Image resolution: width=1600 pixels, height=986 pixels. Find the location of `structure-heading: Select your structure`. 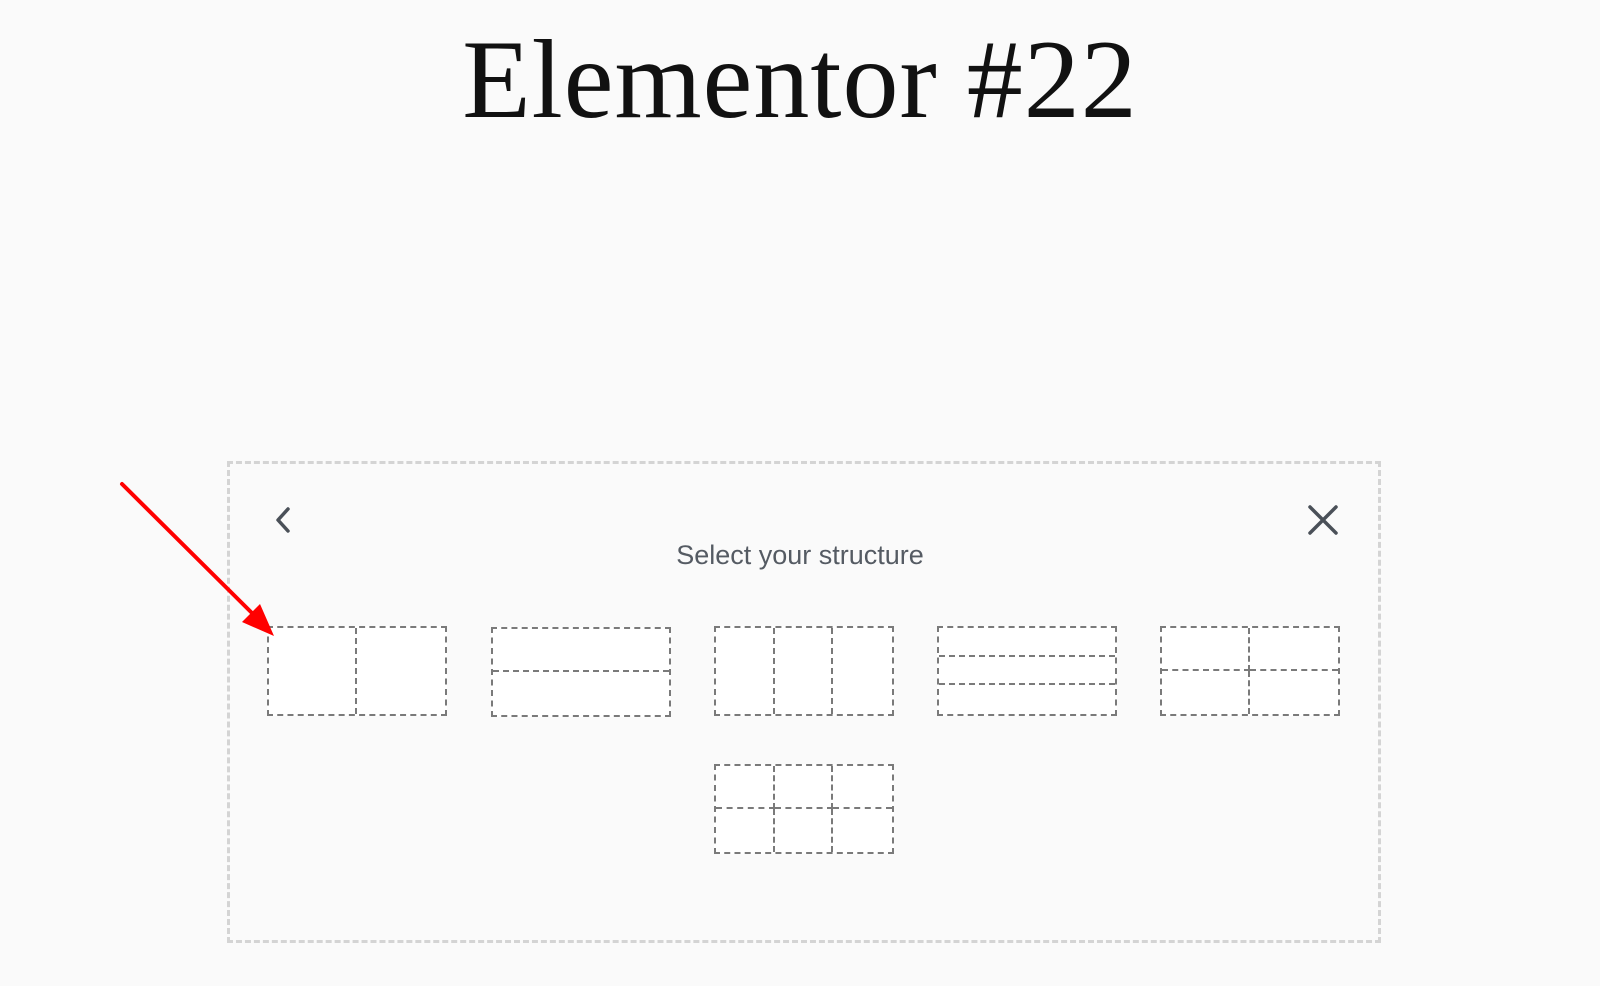

structure-heading: Select your structure is located at coordinates (800, 555).